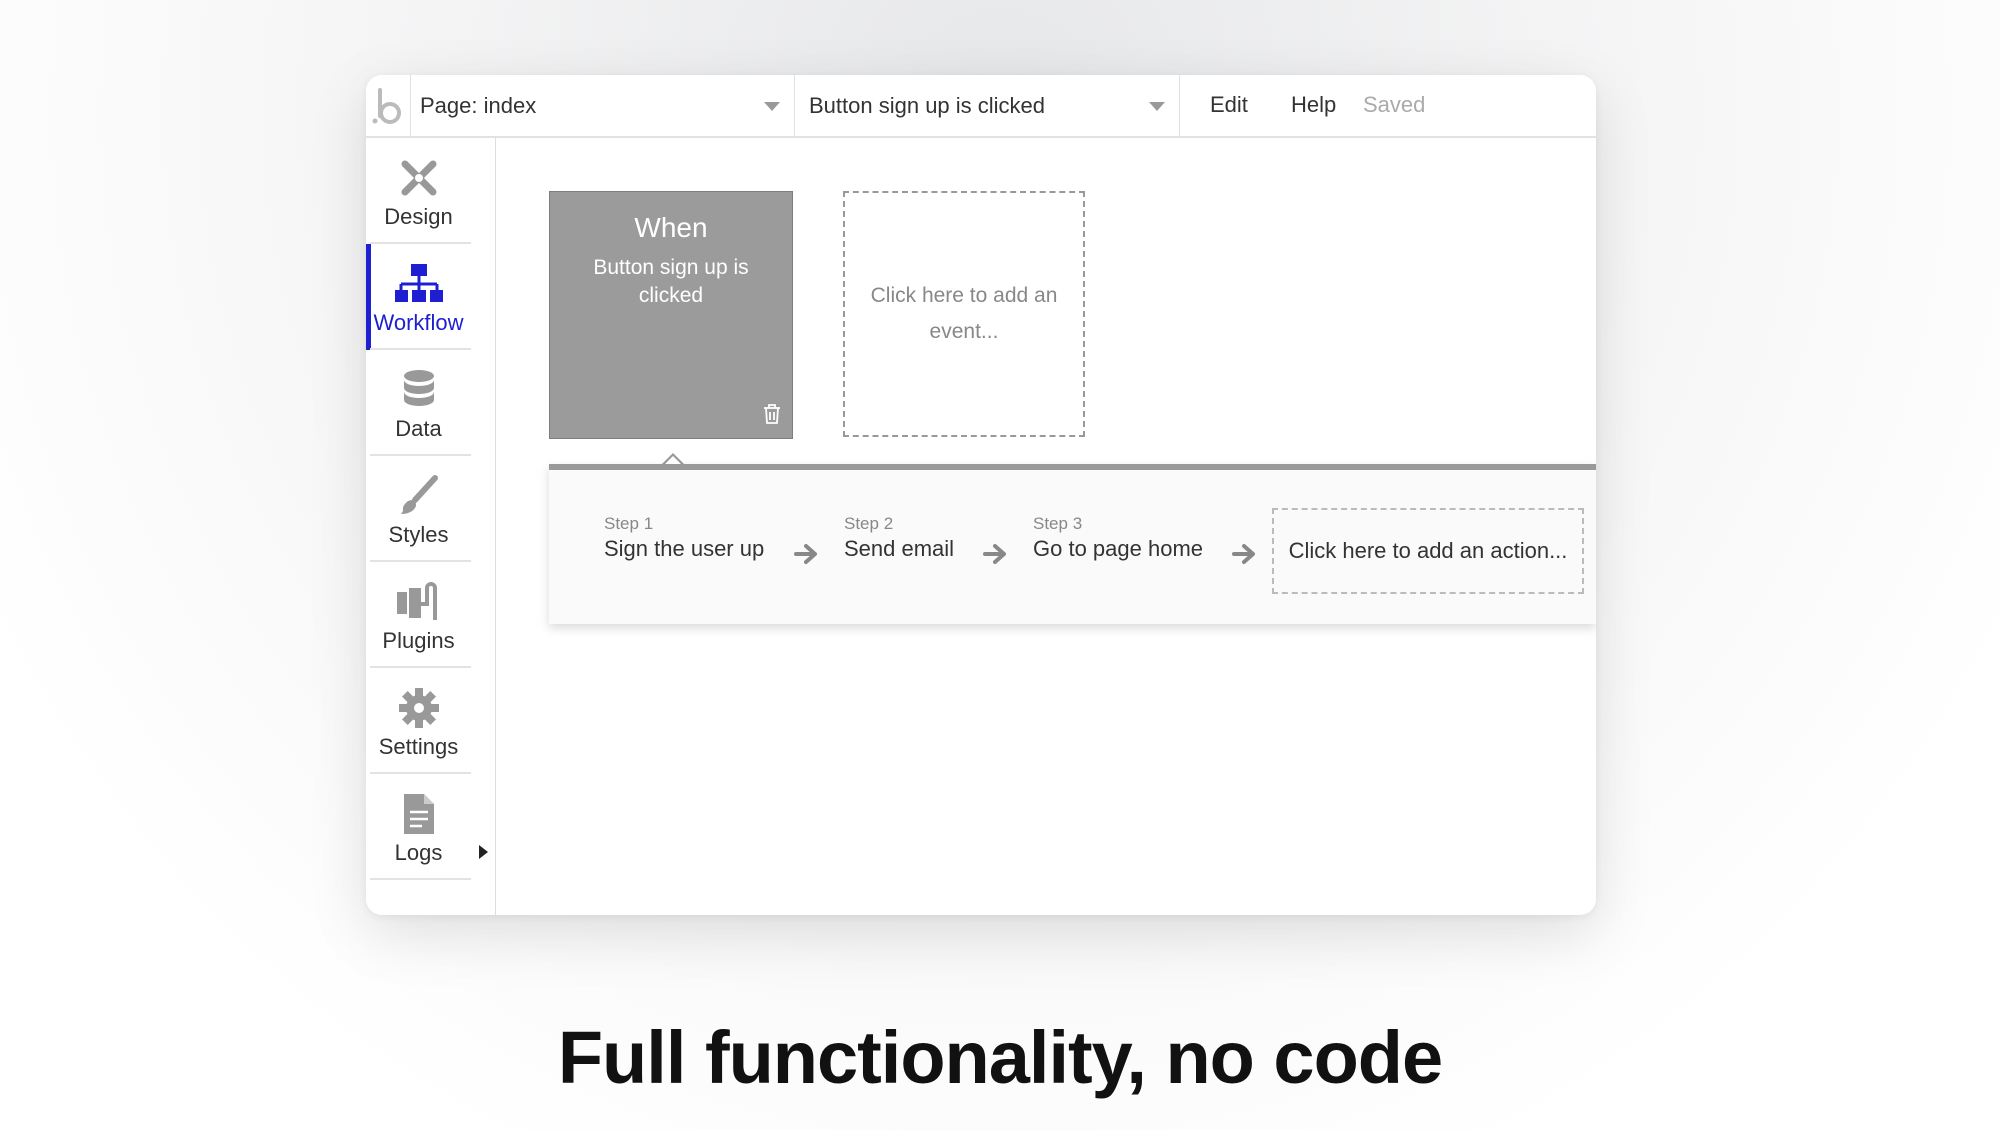  I want to click on sidebar-item-workflow: Workflow, so click(418, 297).